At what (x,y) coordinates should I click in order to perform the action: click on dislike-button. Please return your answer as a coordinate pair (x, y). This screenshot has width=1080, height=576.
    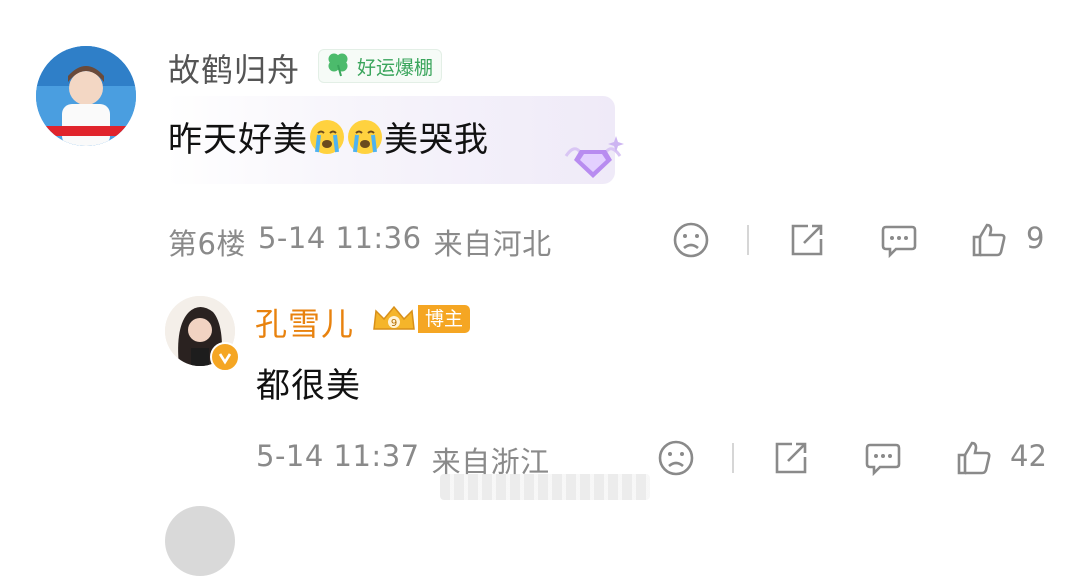
    Looking at the image, I should click on (691, 240).